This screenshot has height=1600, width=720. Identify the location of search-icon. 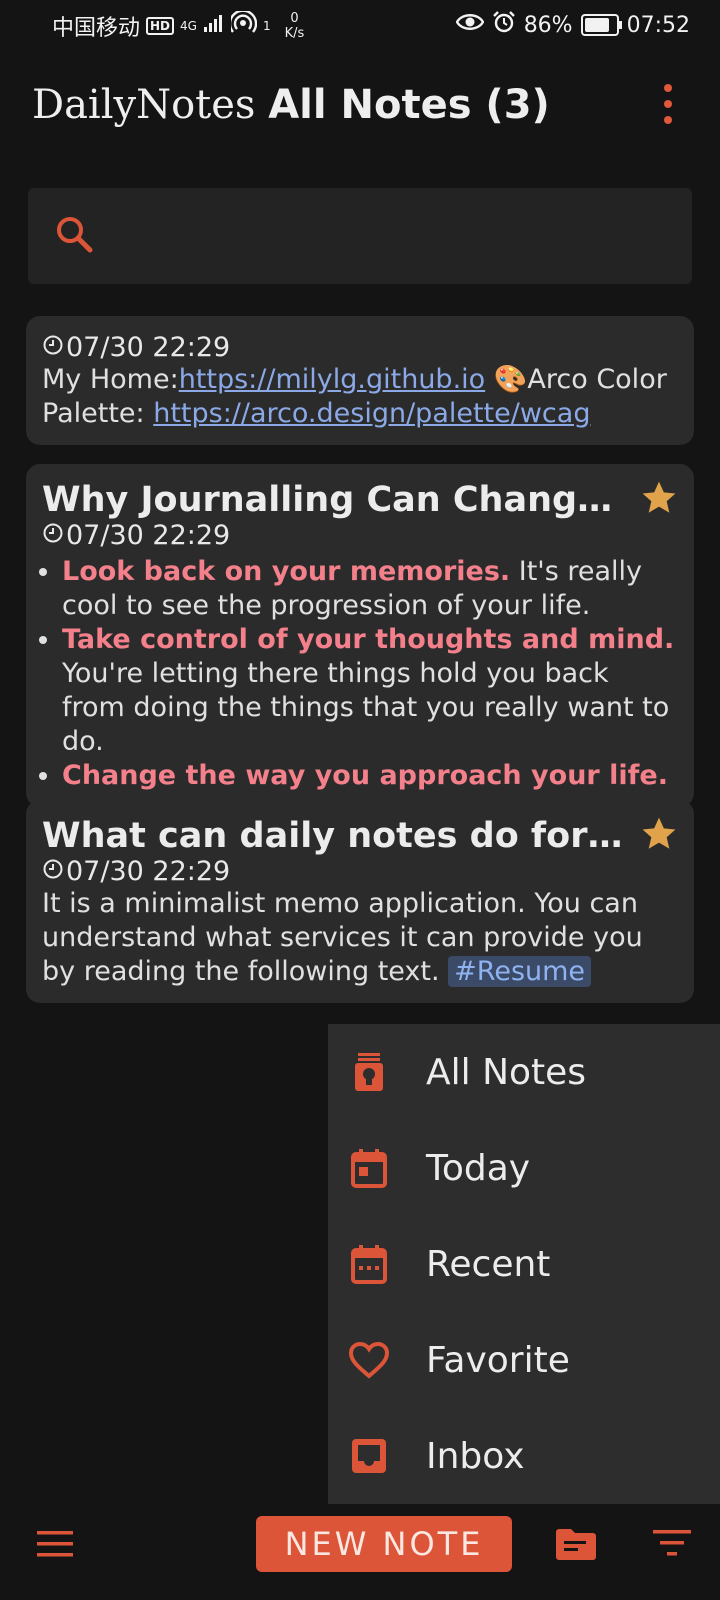
(74, 236).